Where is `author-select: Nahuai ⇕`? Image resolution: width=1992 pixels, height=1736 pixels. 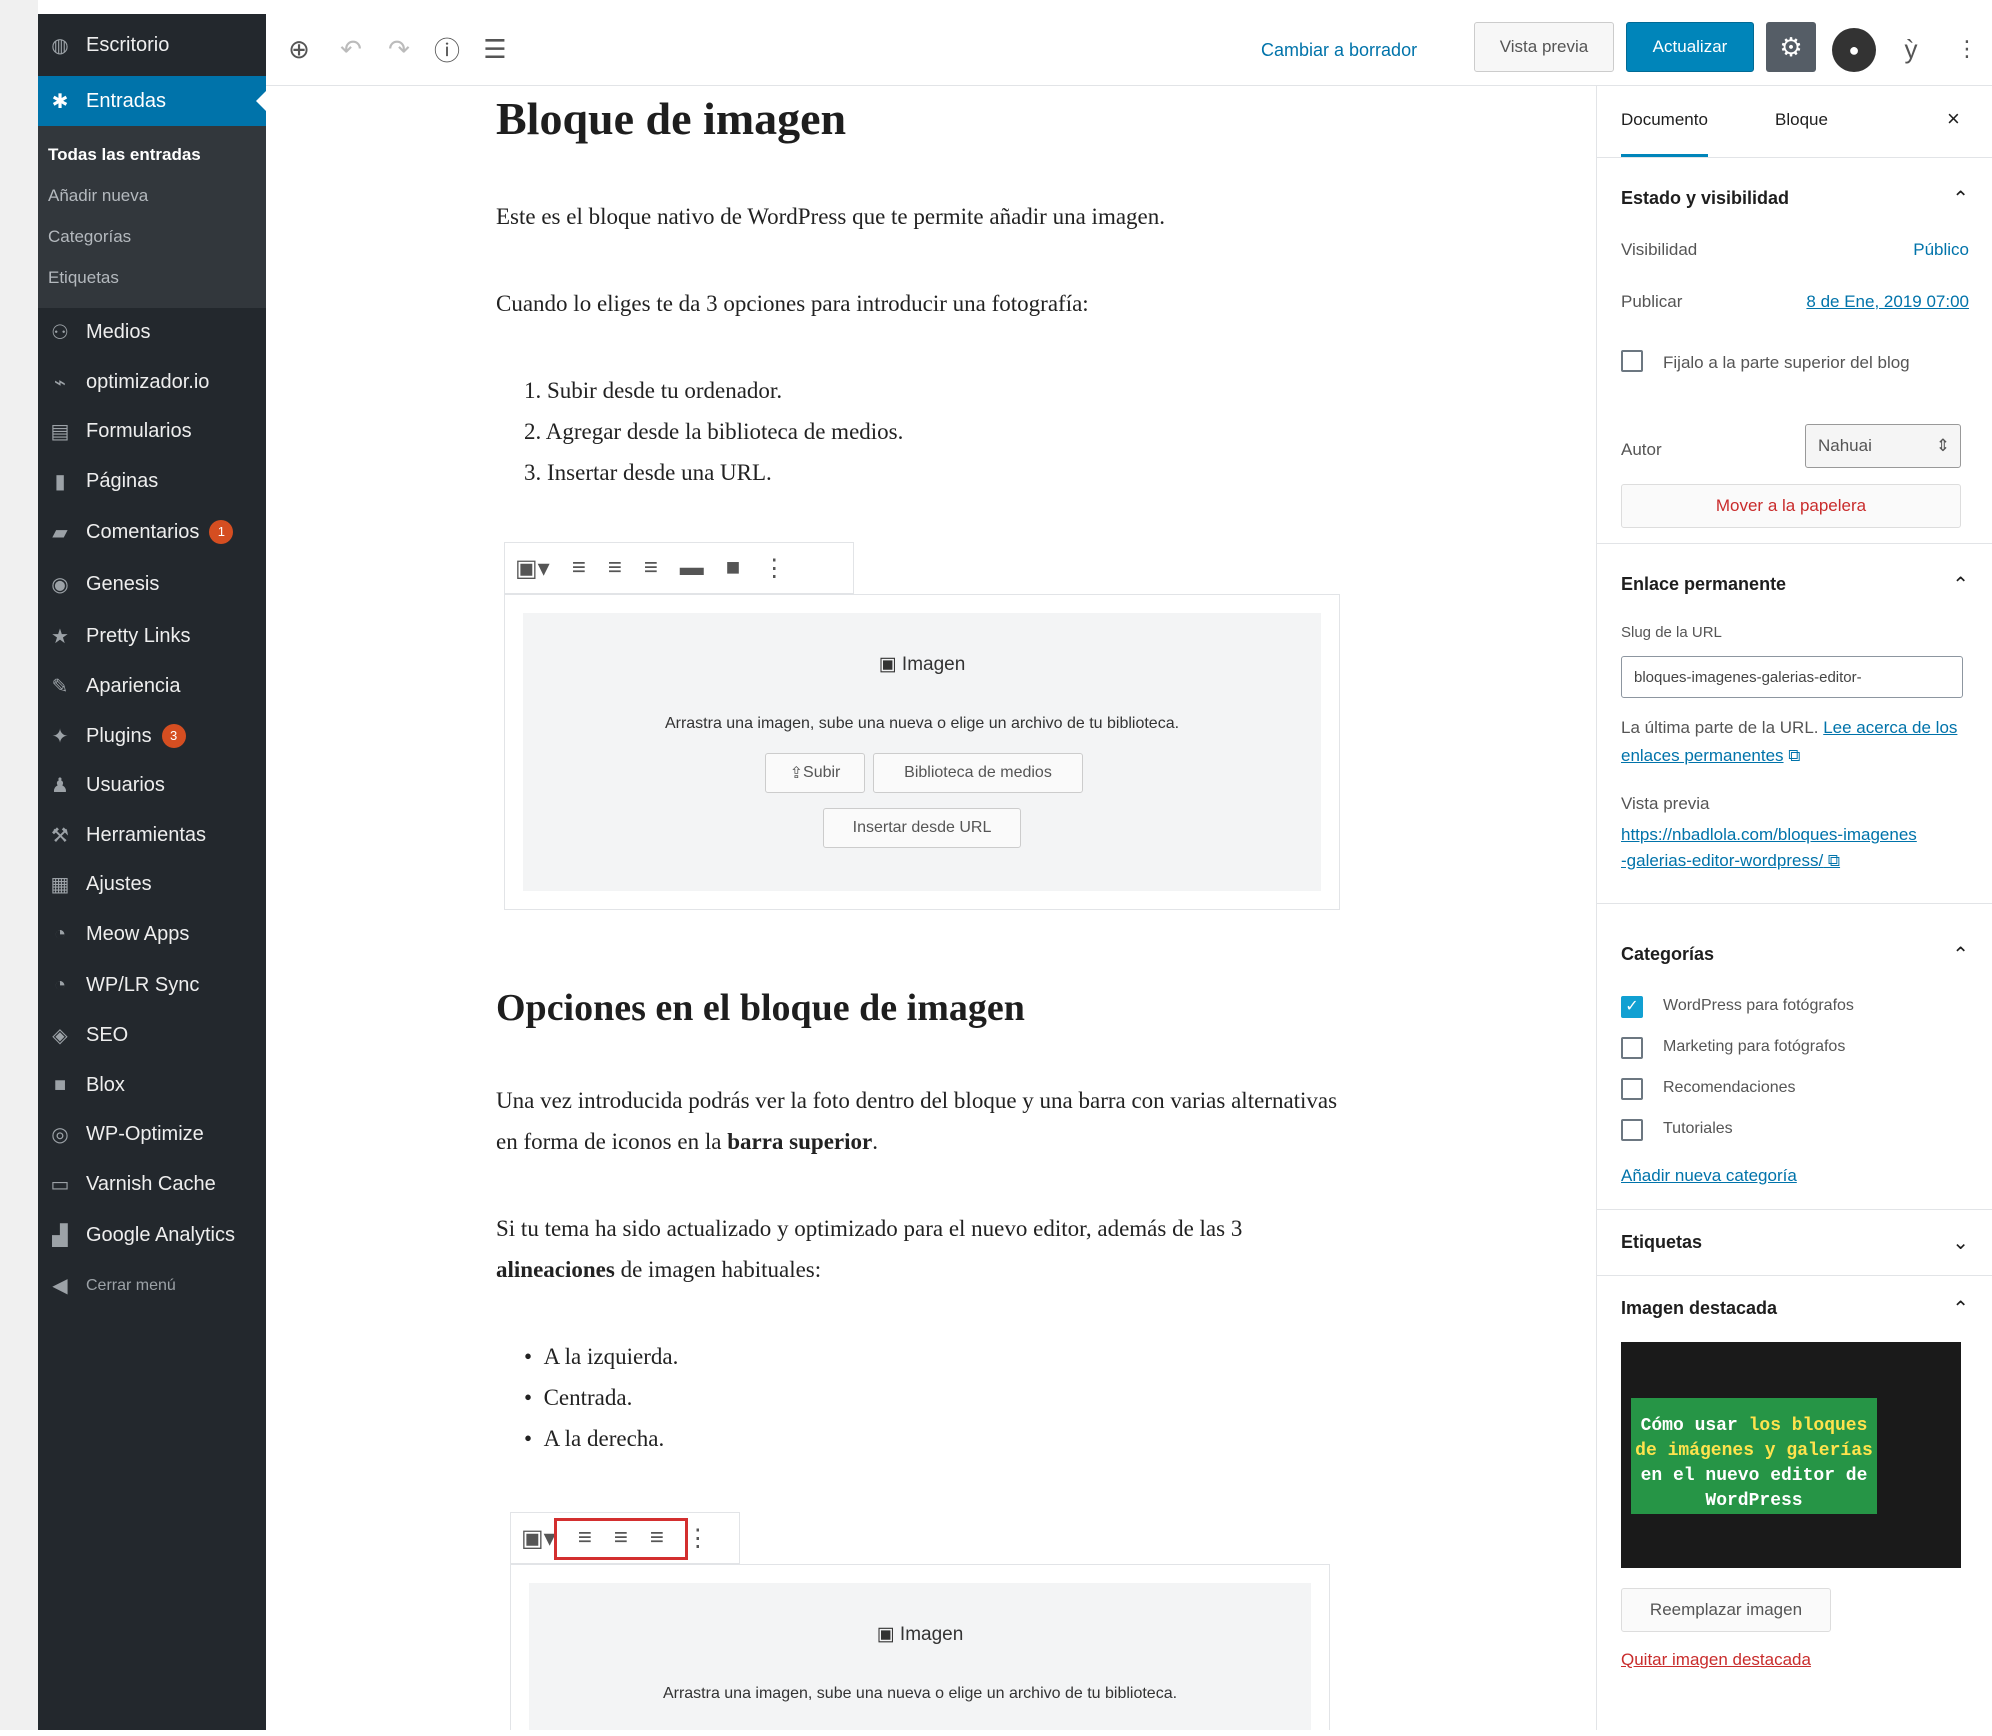 author-select: Nahuai ⇕ is located at coordinates (1883, 446).